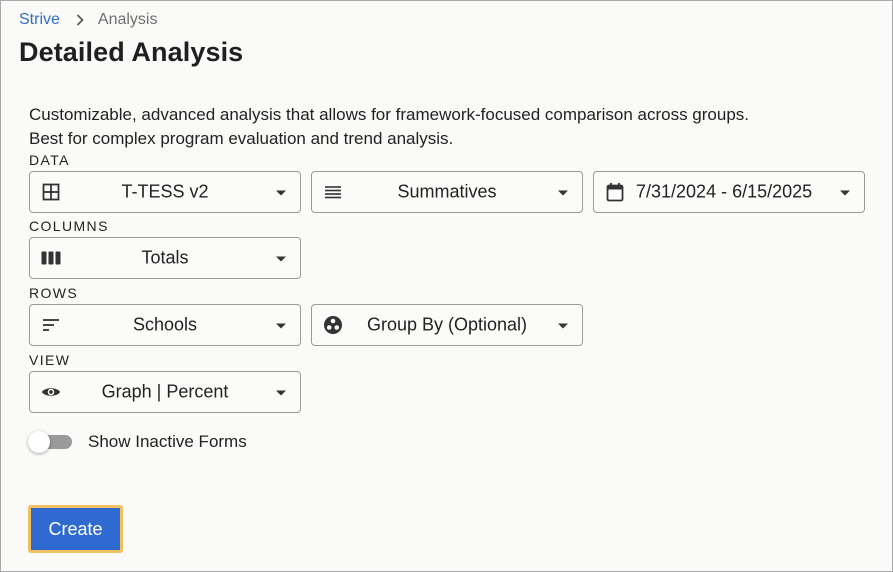 The image size is (893, 572). I want to click on framework-select-value: T-TESS v2, so click(165, 191).